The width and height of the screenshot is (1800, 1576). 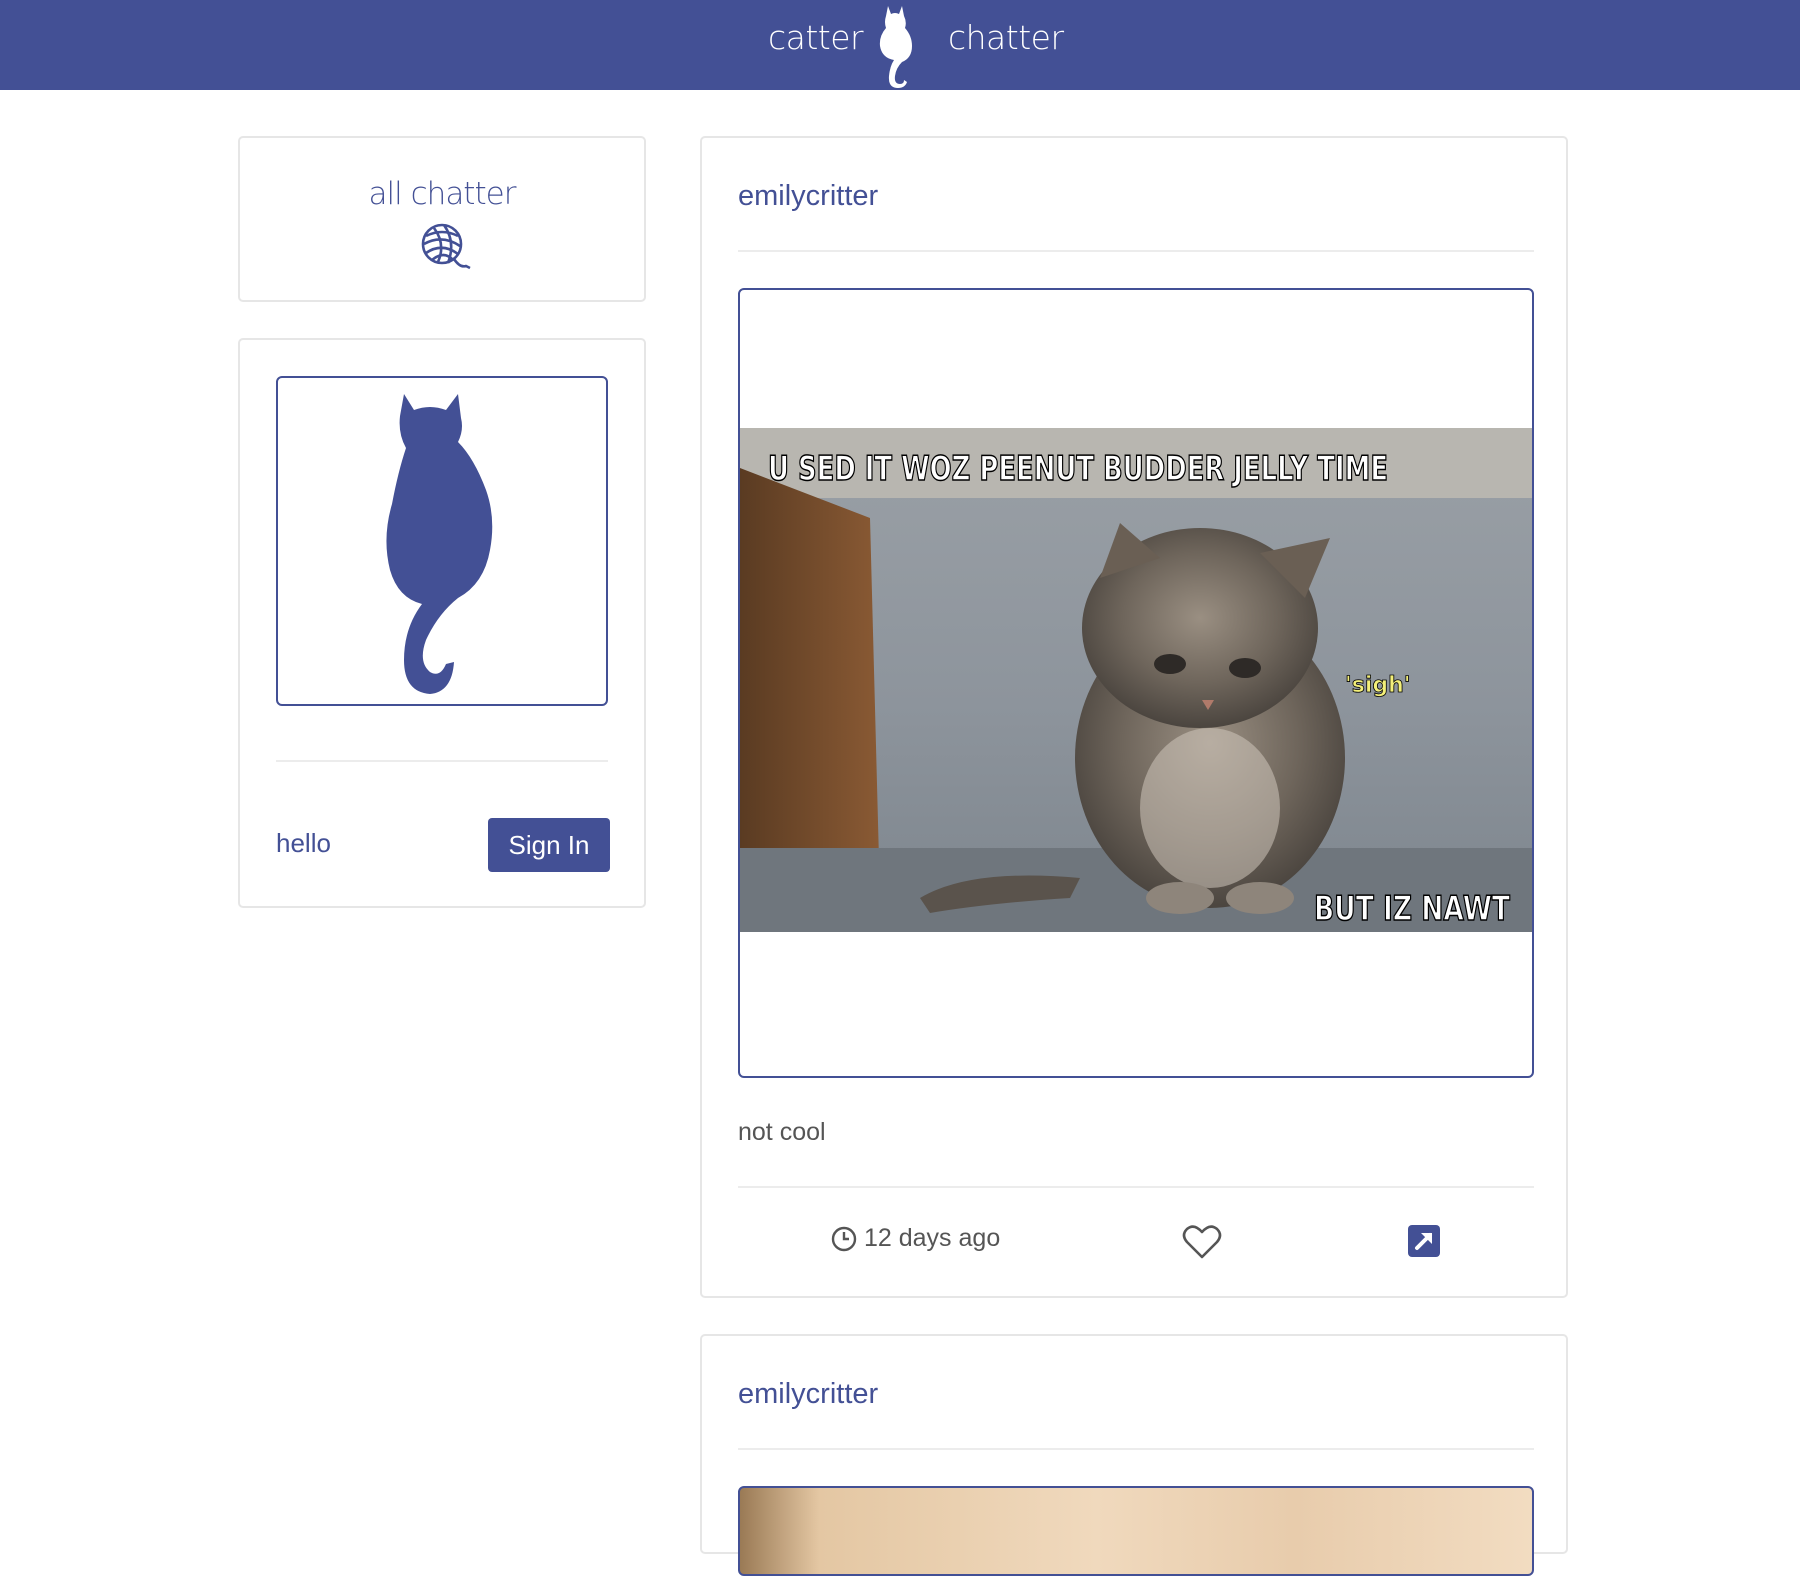 What do you see at coordinates (1424, 1241) in the screenshot?
I see `external-link-icon` at bounding box center [1424, 1241].